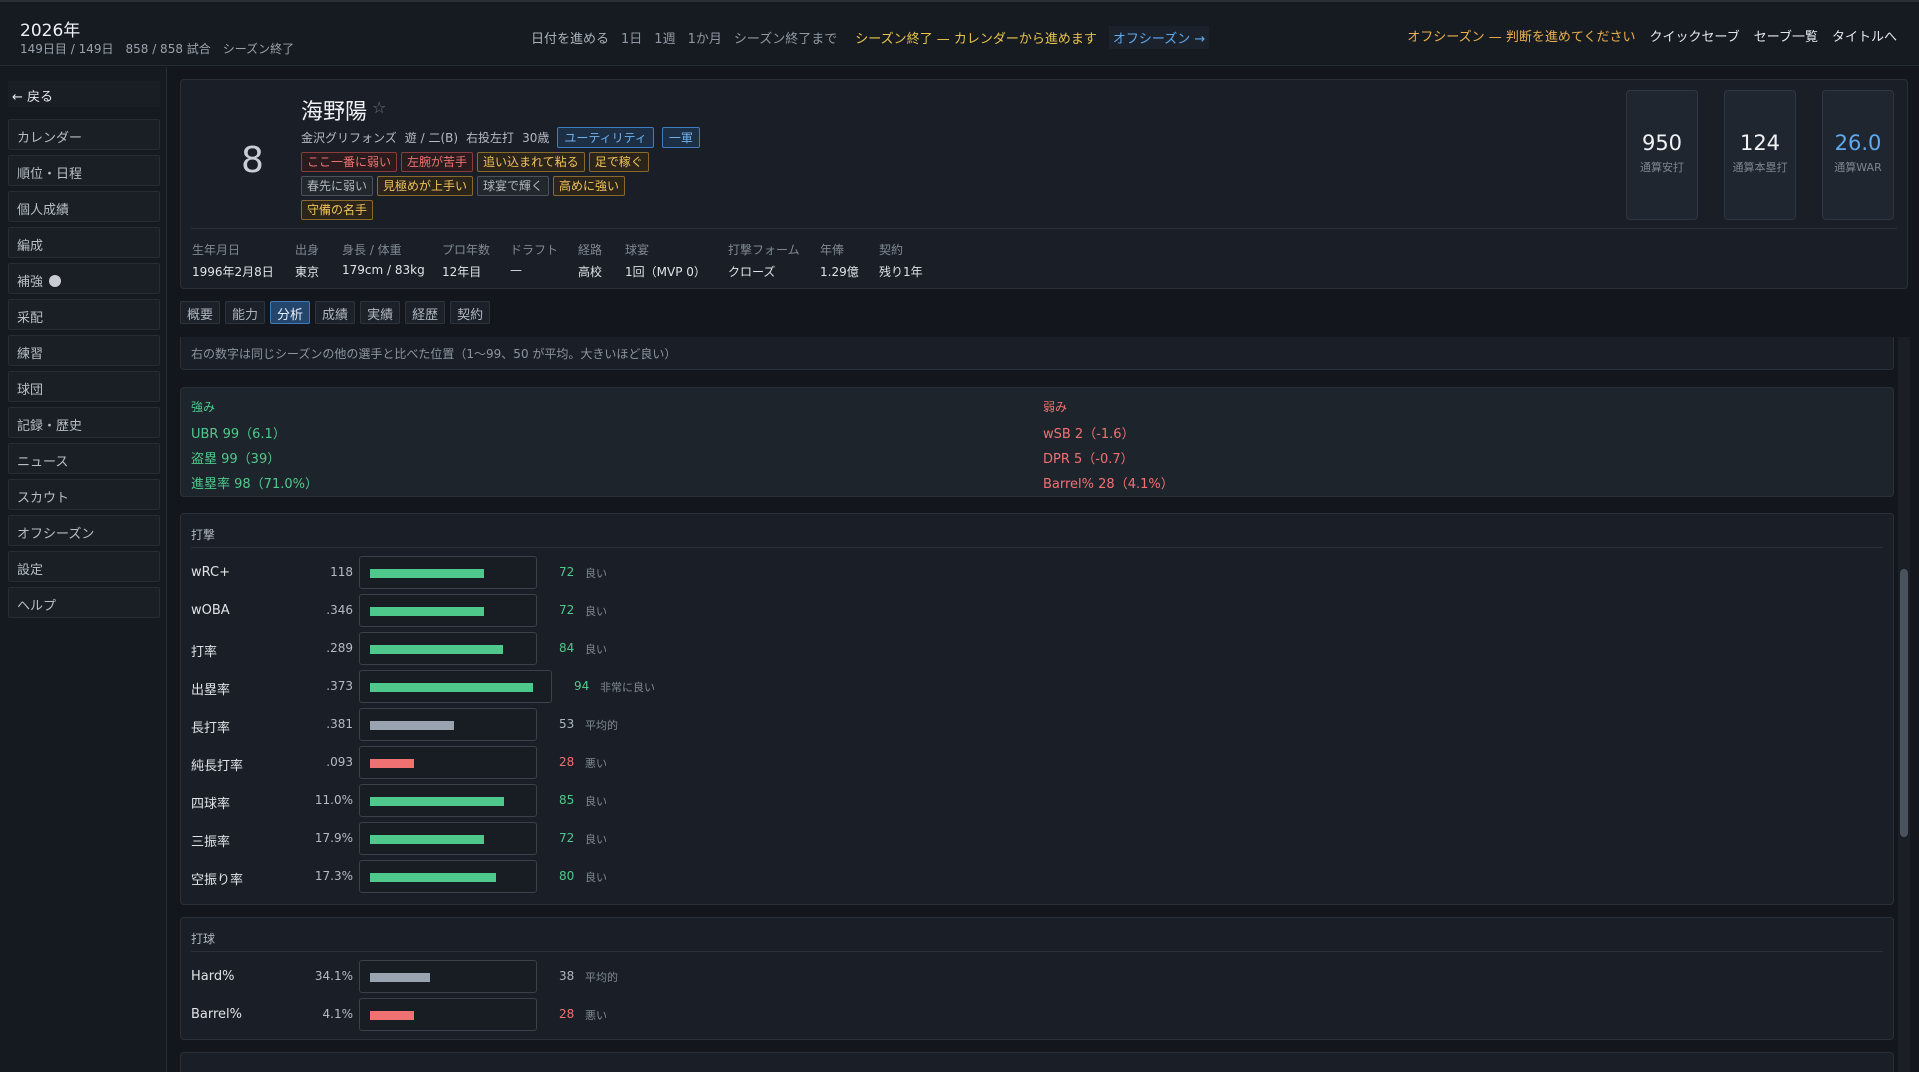  I want to click on bio-hometown: 出身 東京, so click(307, 260).